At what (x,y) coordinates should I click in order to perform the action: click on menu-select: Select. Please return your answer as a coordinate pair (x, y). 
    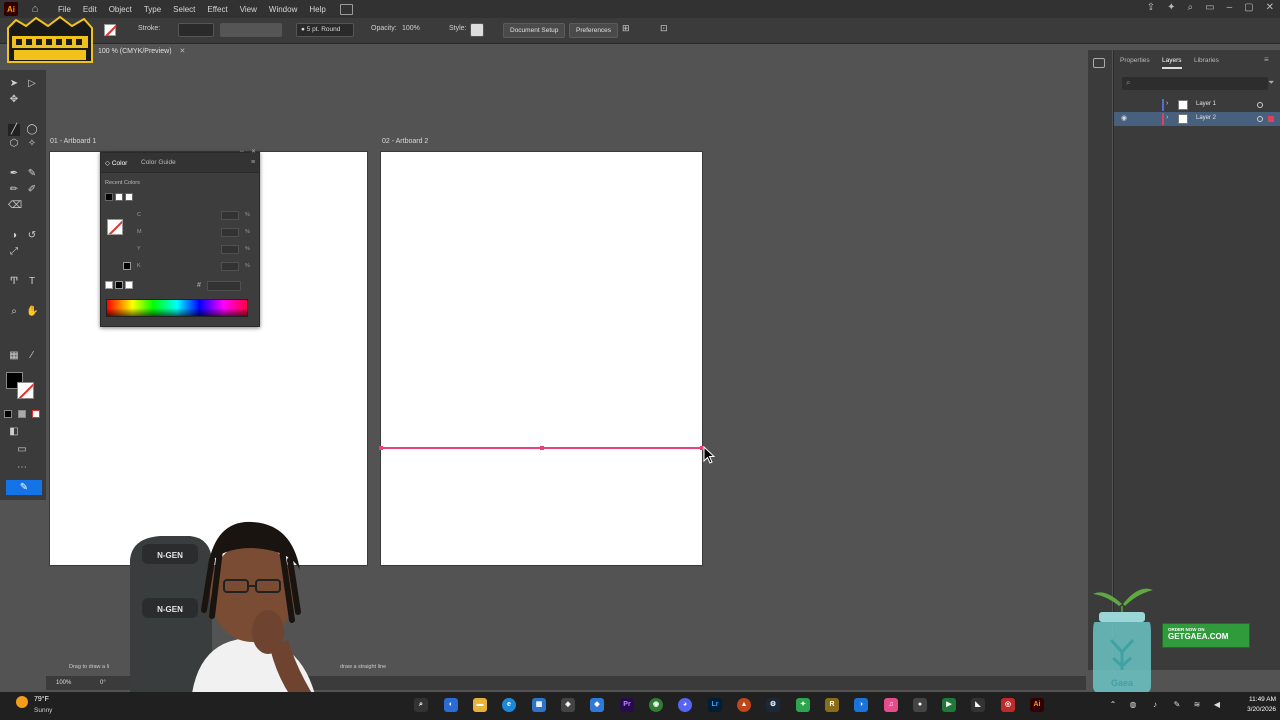
    Looking at the image, I should click on (184, 9).